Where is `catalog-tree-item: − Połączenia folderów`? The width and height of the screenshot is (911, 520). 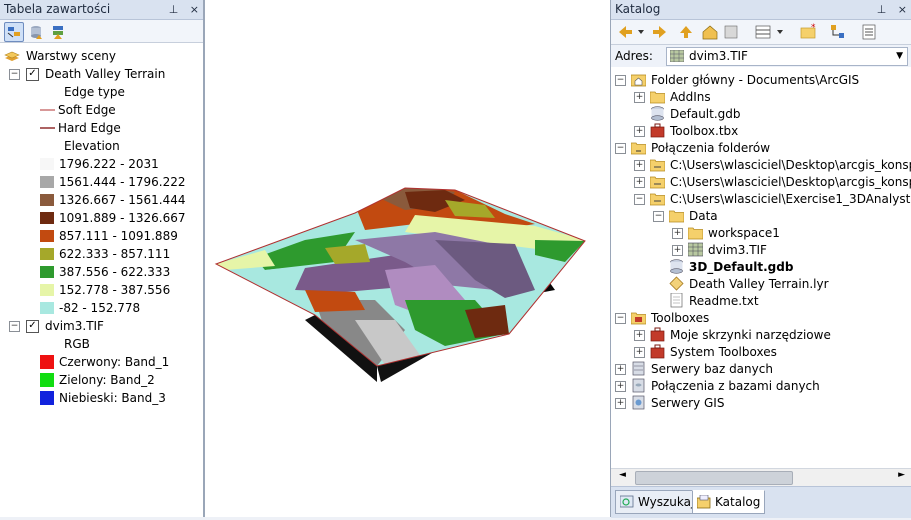
catalog-tree-item: − Połączenia folderów is located at coordinates (761, 148).